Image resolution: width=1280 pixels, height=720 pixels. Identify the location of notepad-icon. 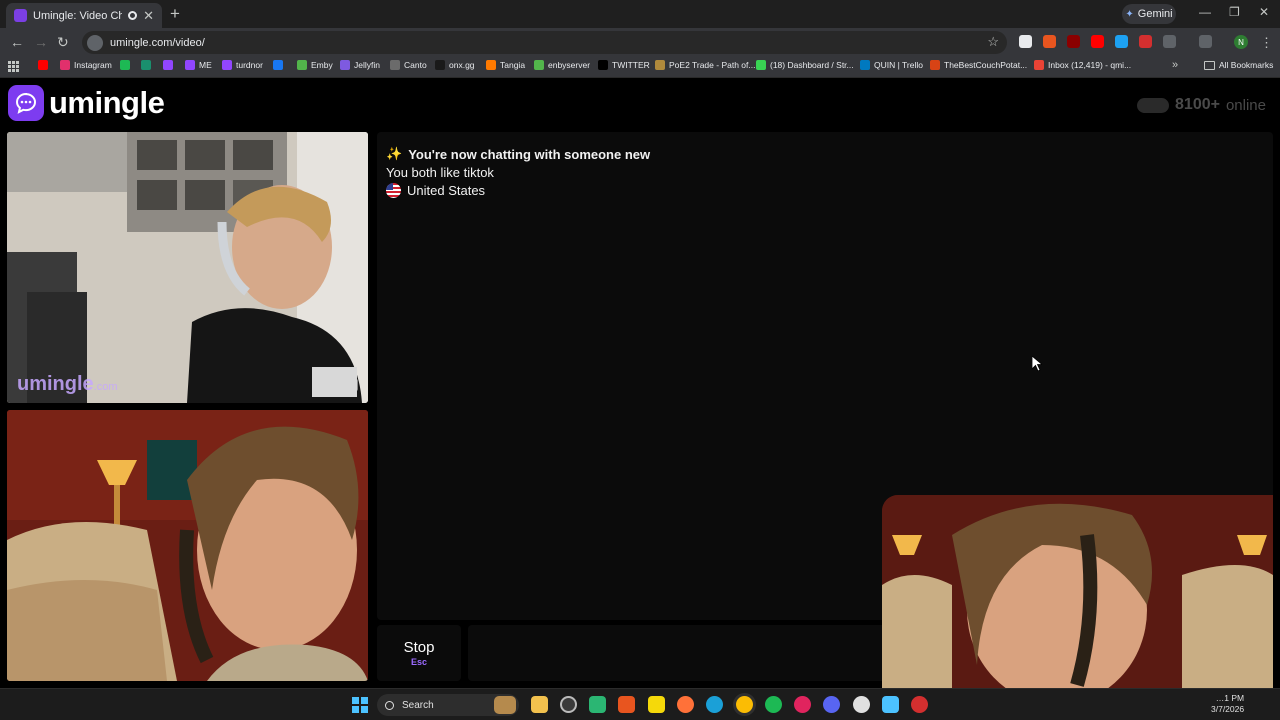
(890, 704).